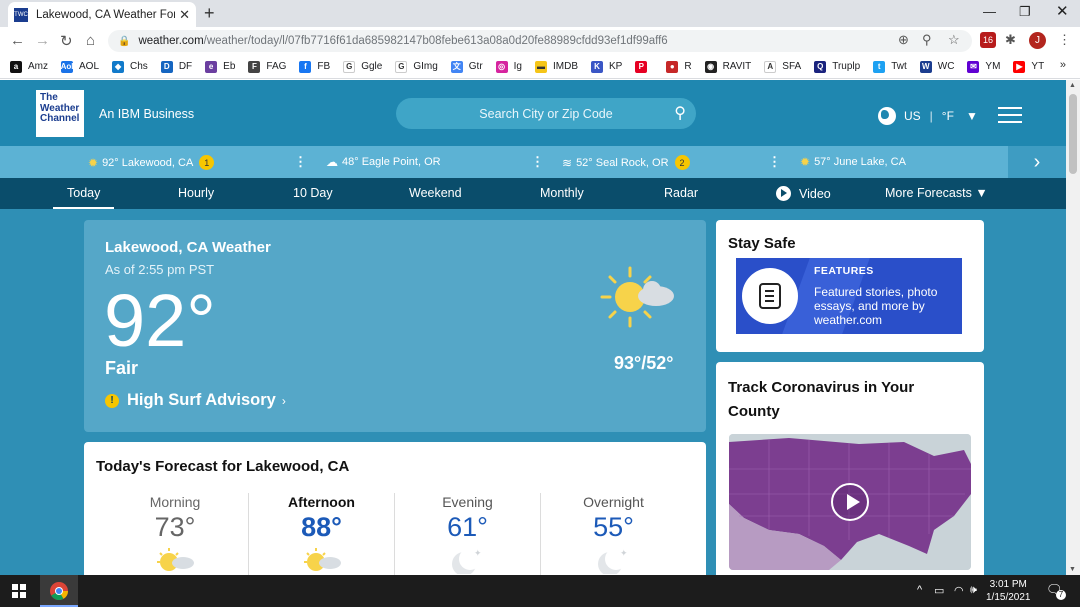 The height and width of the screenshot is (607, 1080). Describe the element at coordinates (416, 66) in the screenshot. I see `bookmark-item: G GImg` at that location.